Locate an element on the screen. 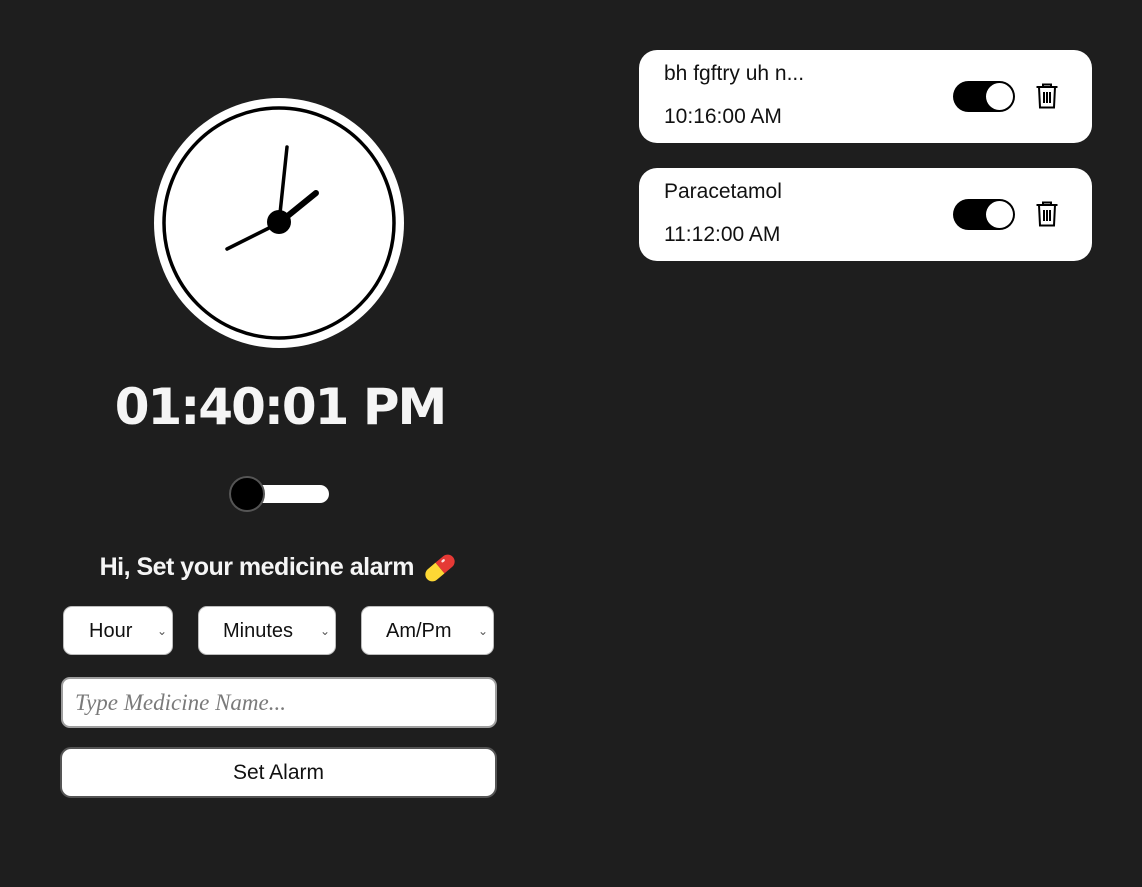  alarm-card: Paracetamol 11:12:00 AM is located at coordinates (865, 214).